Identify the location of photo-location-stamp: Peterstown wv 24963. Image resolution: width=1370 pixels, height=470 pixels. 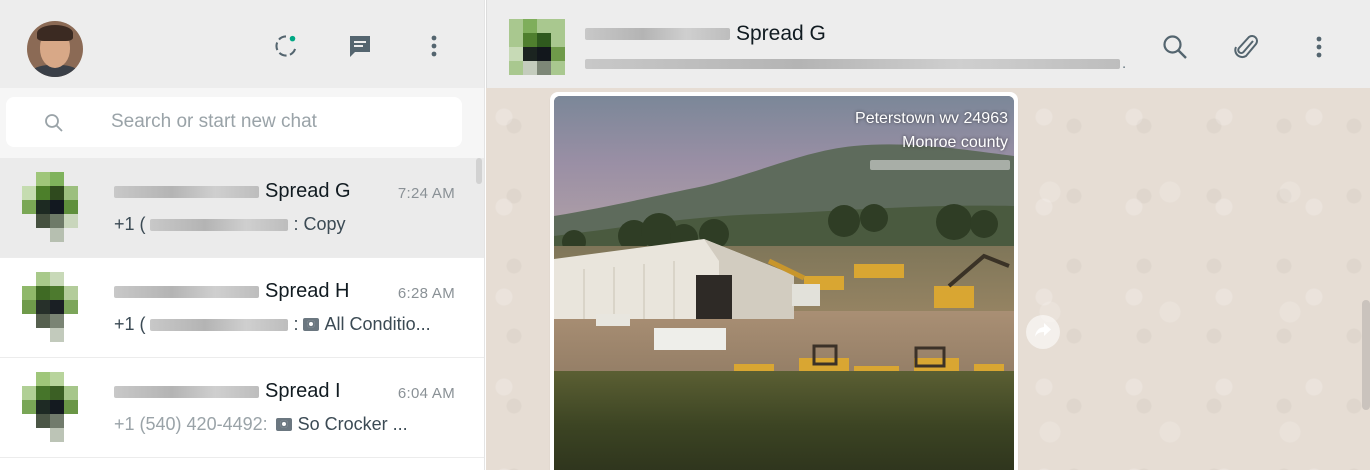
(931, 118).